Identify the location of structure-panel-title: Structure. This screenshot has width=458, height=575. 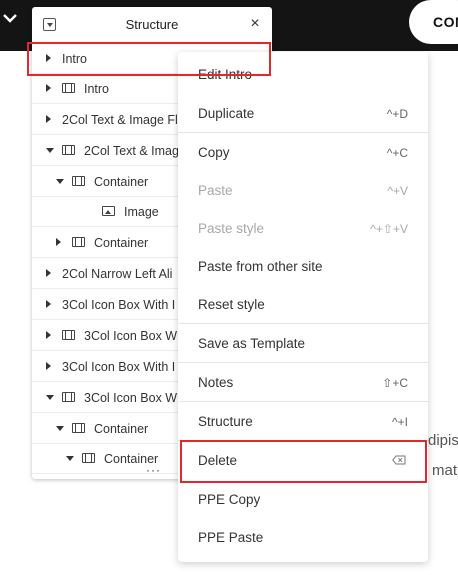
(152, 24).